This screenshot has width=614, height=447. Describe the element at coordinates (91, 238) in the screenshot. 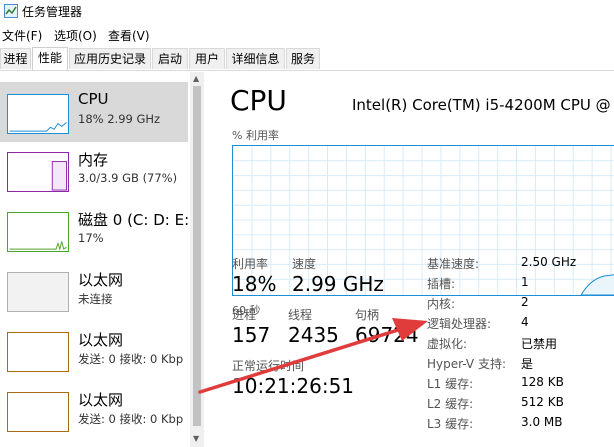

I see `resource-sub-disk: 17%` at that location.